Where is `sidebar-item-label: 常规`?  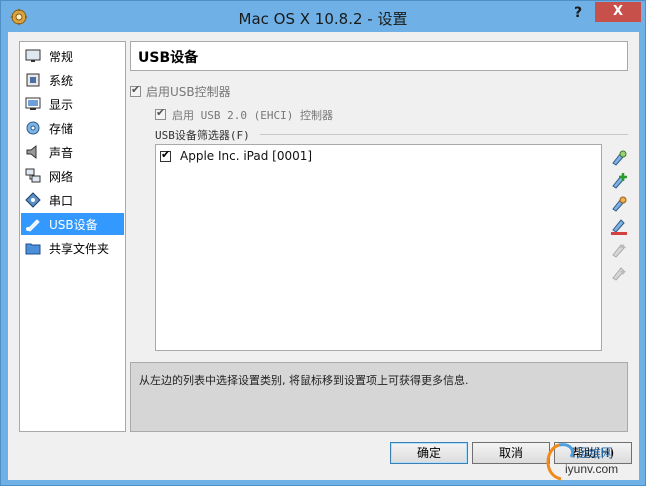
sidebar-item-label: 常规 is located at coordinates (61, 56).